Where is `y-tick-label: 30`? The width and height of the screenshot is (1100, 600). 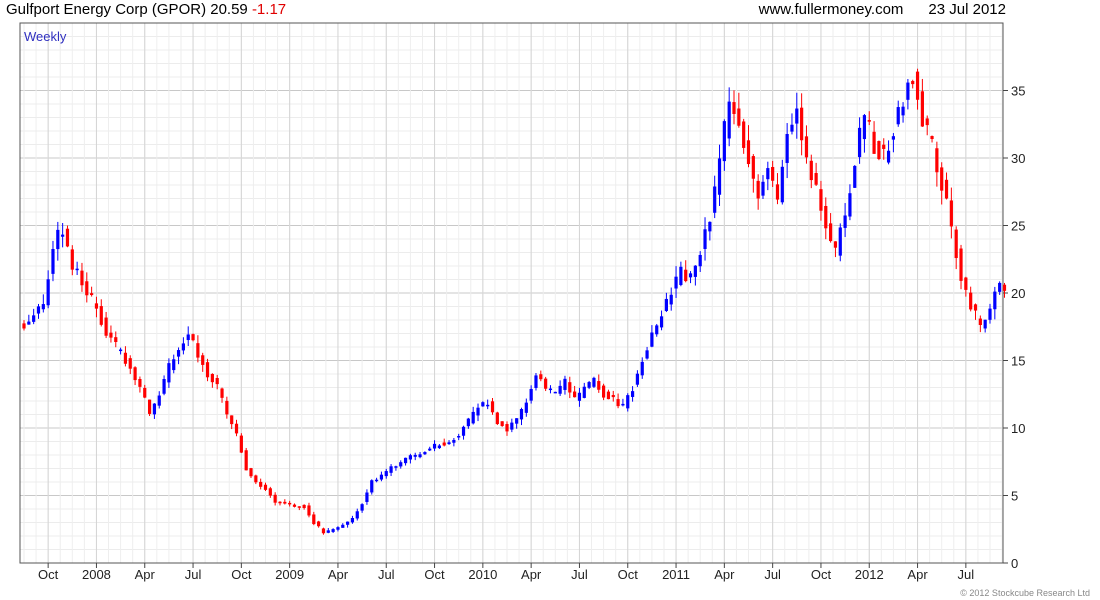
y-tick-label: 30 is located at coordinates (1018, 158).